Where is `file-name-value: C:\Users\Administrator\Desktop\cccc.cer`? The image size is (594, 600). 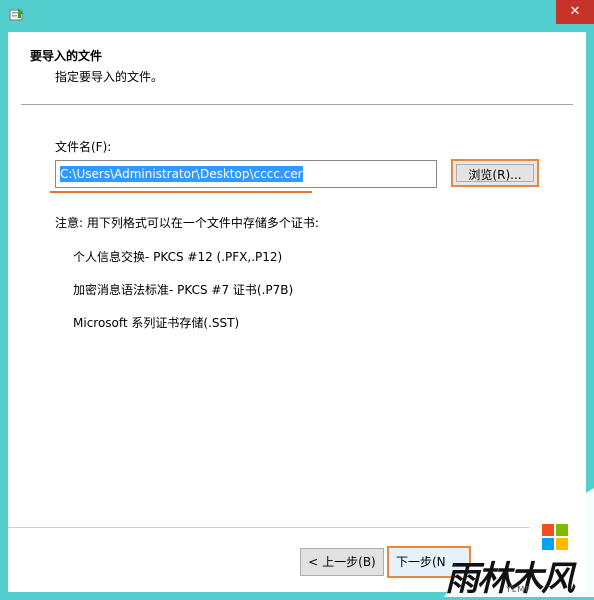
file-name-value: C:\Users\Administrator\Desktop\cccc.cer is located at coordinates (181, 174).